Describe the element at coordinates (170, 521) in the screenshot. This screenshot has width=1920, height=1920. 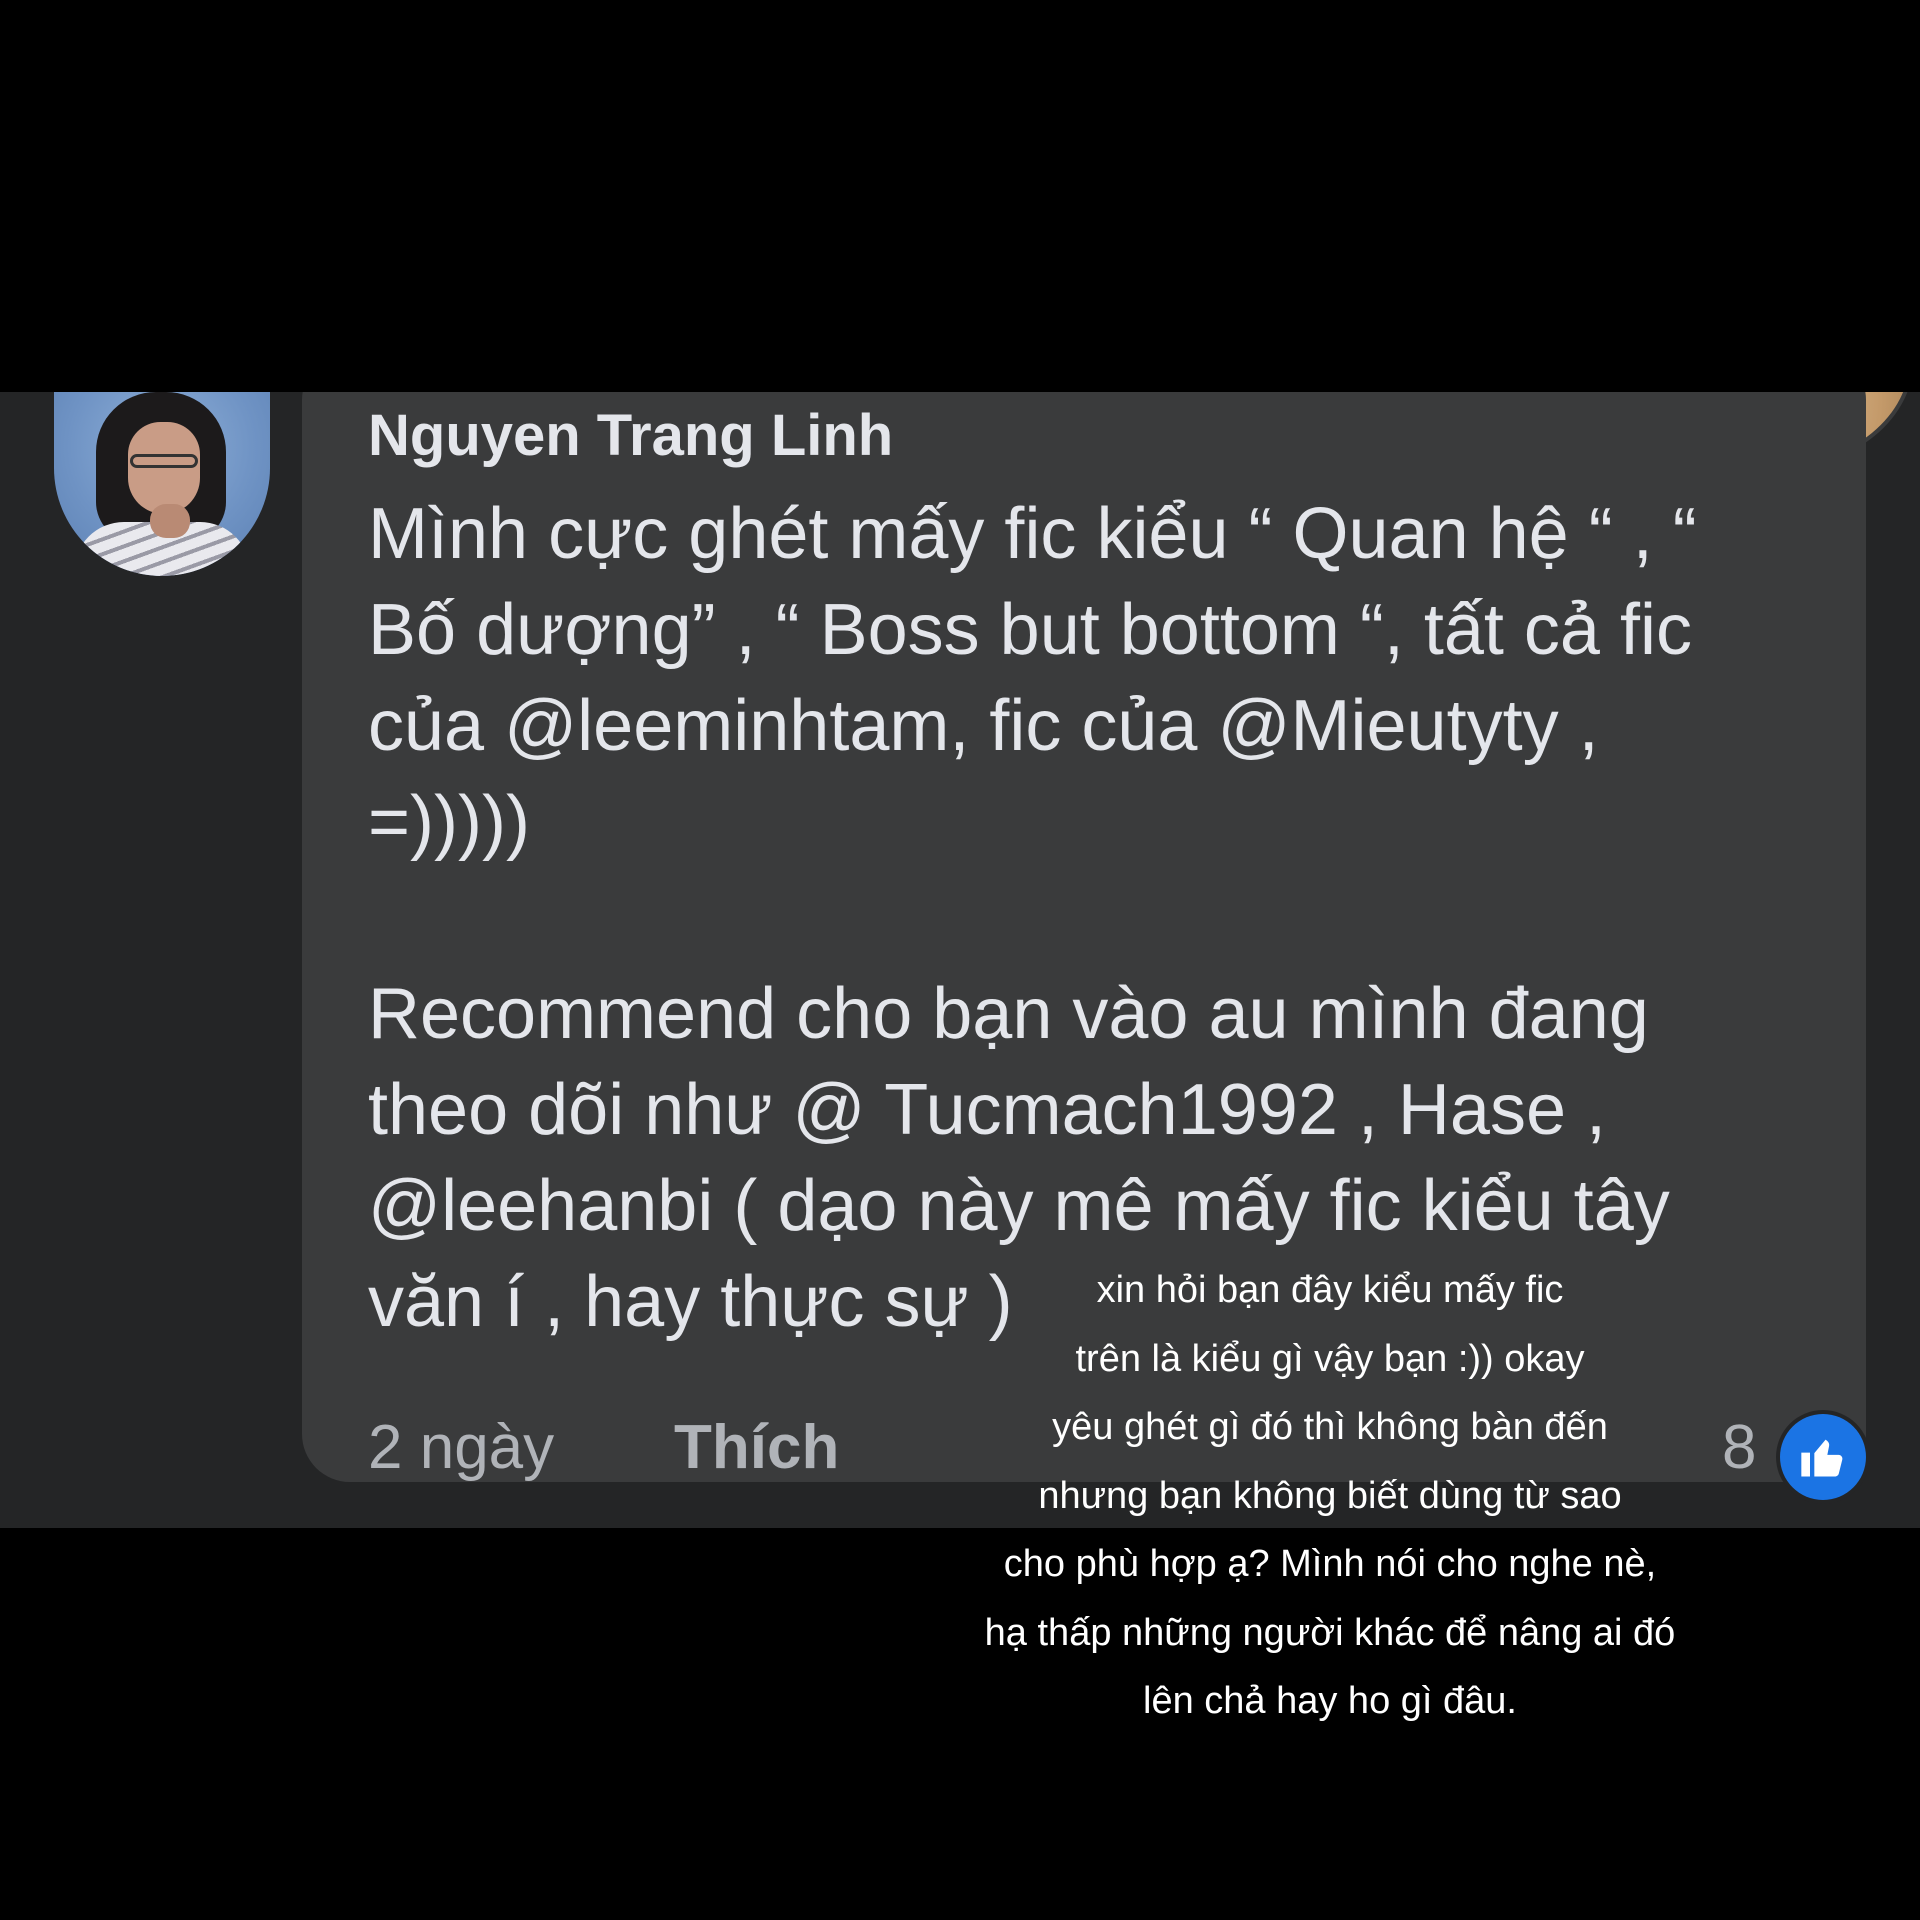
I see `avatar-hand` at that location.